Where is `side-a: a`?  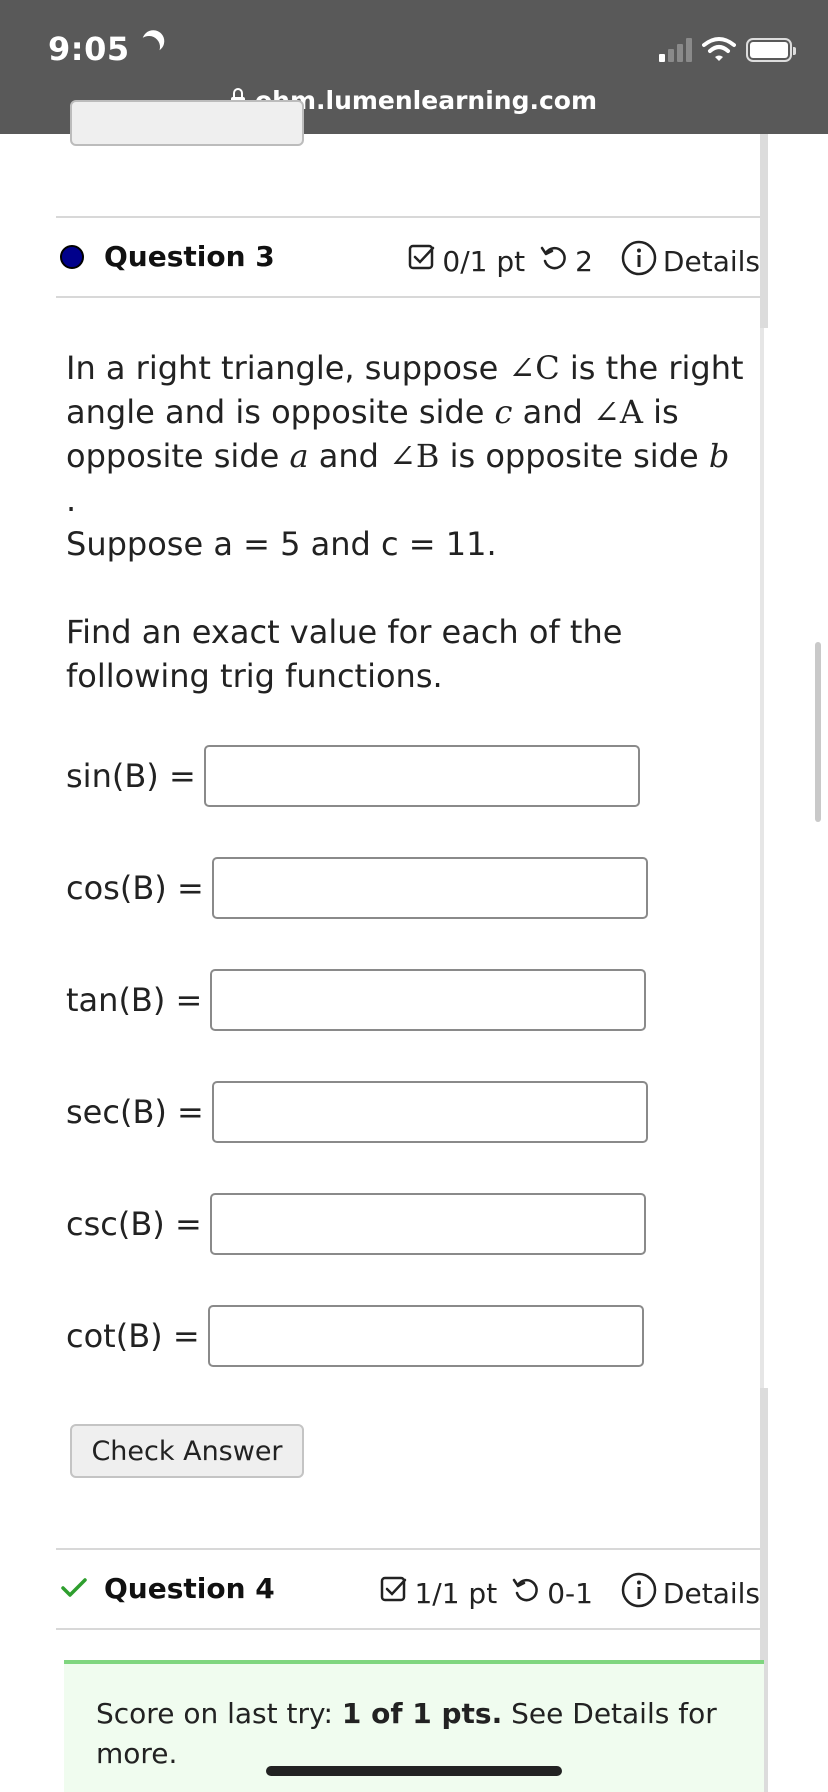 side-a: a is located at coordinates (299, 456).